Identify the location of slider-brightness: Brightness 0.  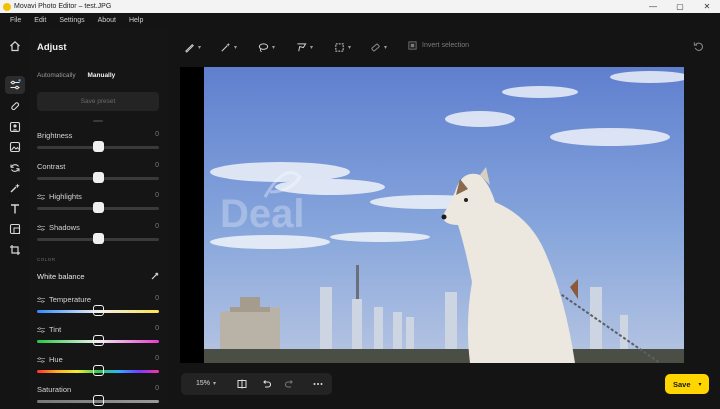
(98, 143).